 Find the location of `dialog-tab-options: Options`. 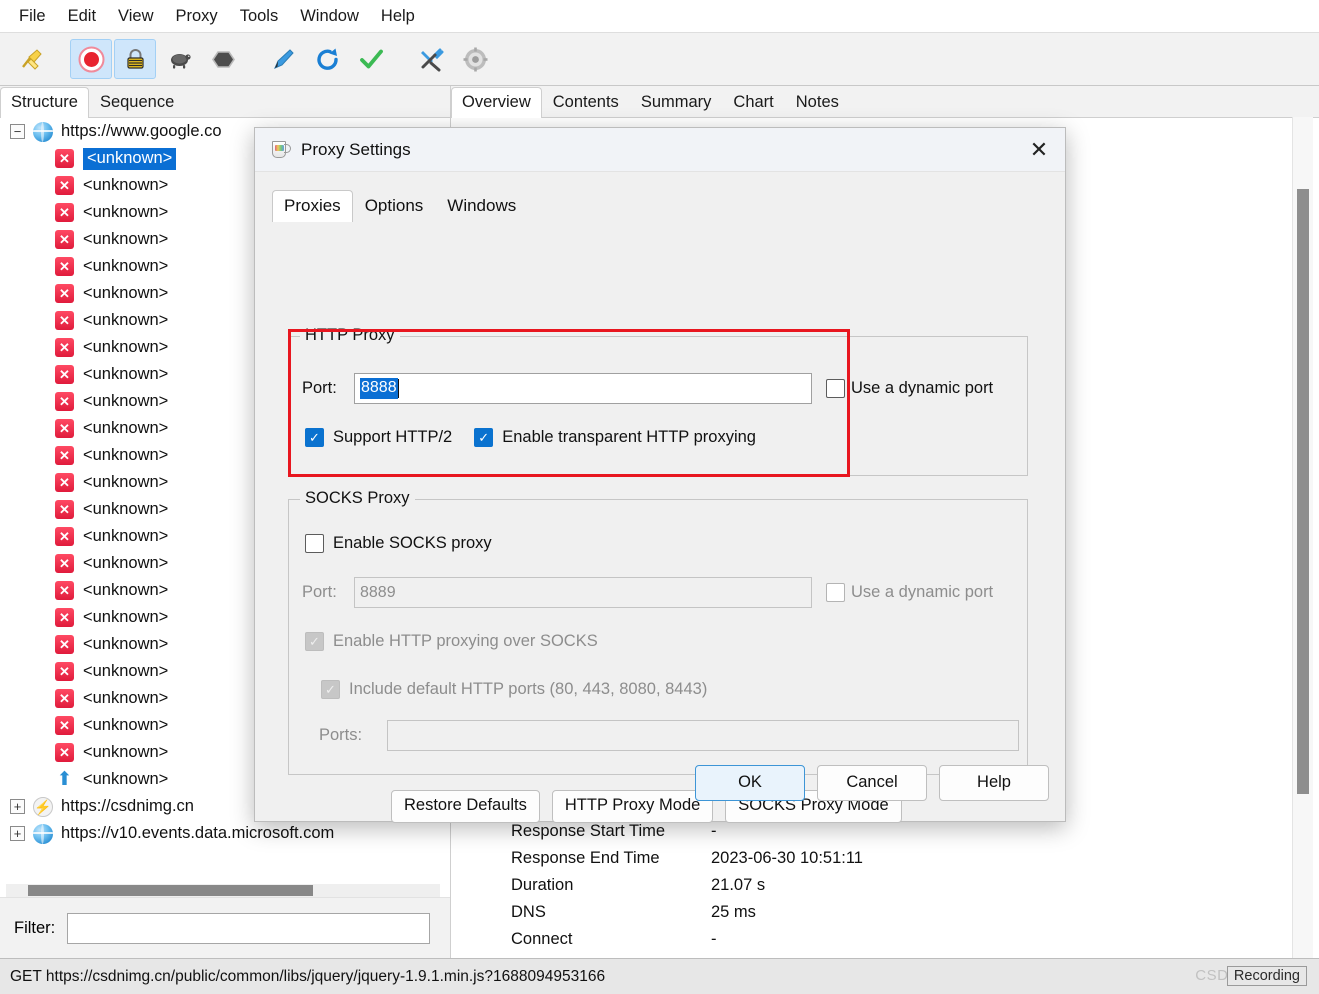

dialog-tab-options: Options is located at coordinates (394, 206).